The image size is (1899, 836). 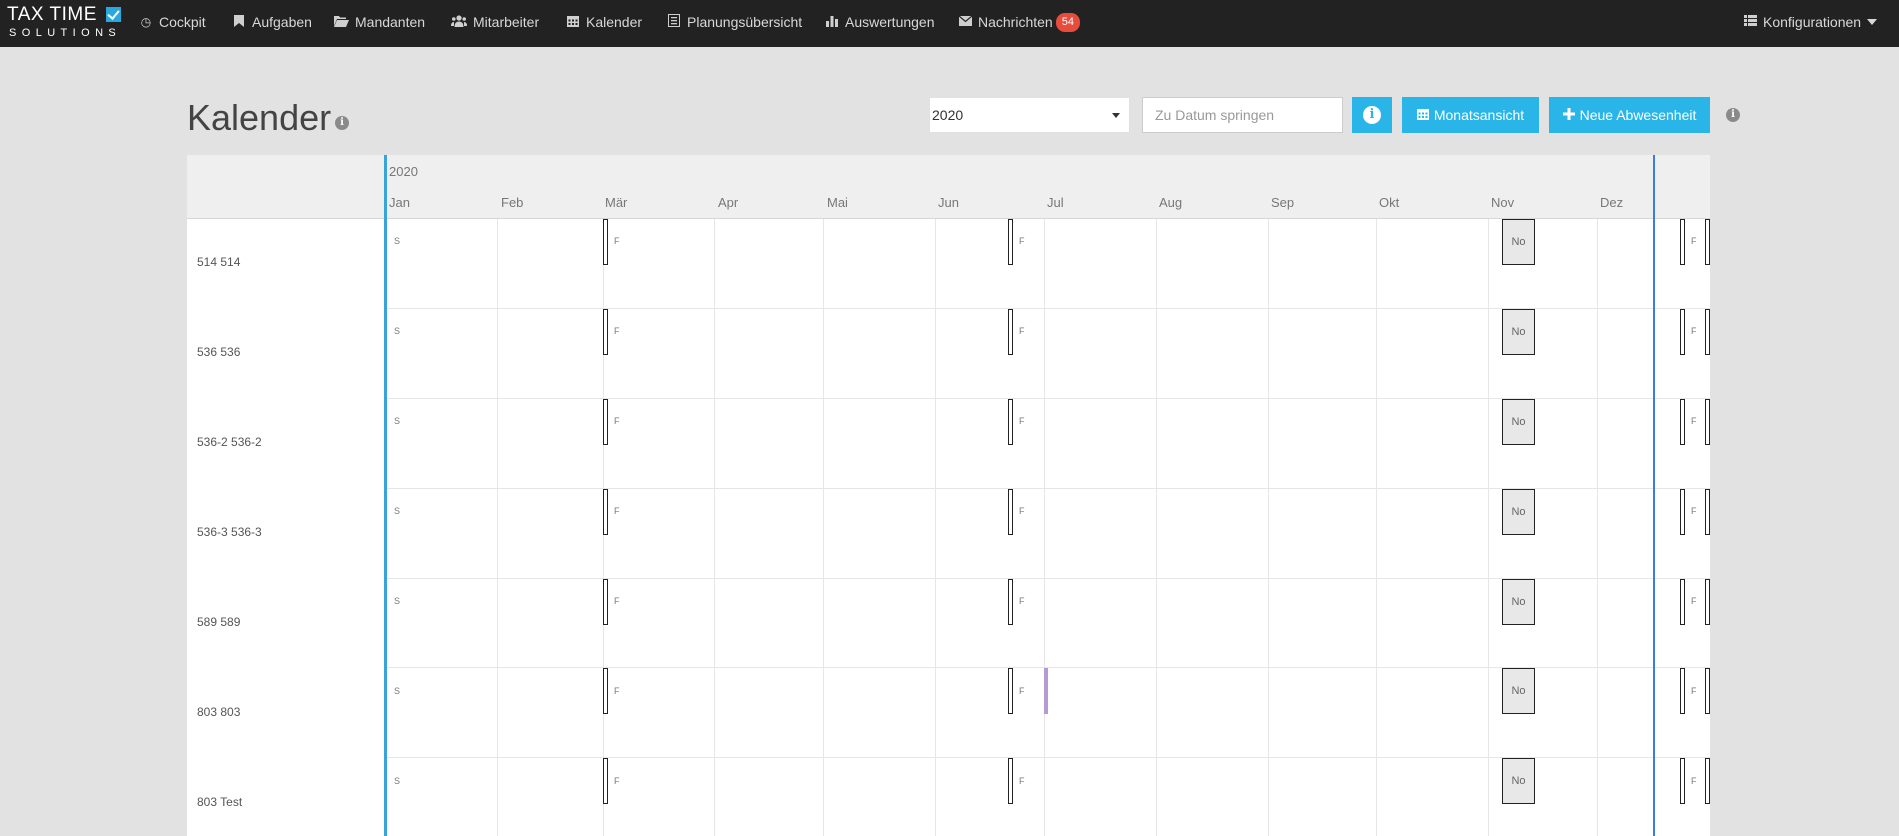 I want to click on help-icon: i, so click(x=1733, y=115).